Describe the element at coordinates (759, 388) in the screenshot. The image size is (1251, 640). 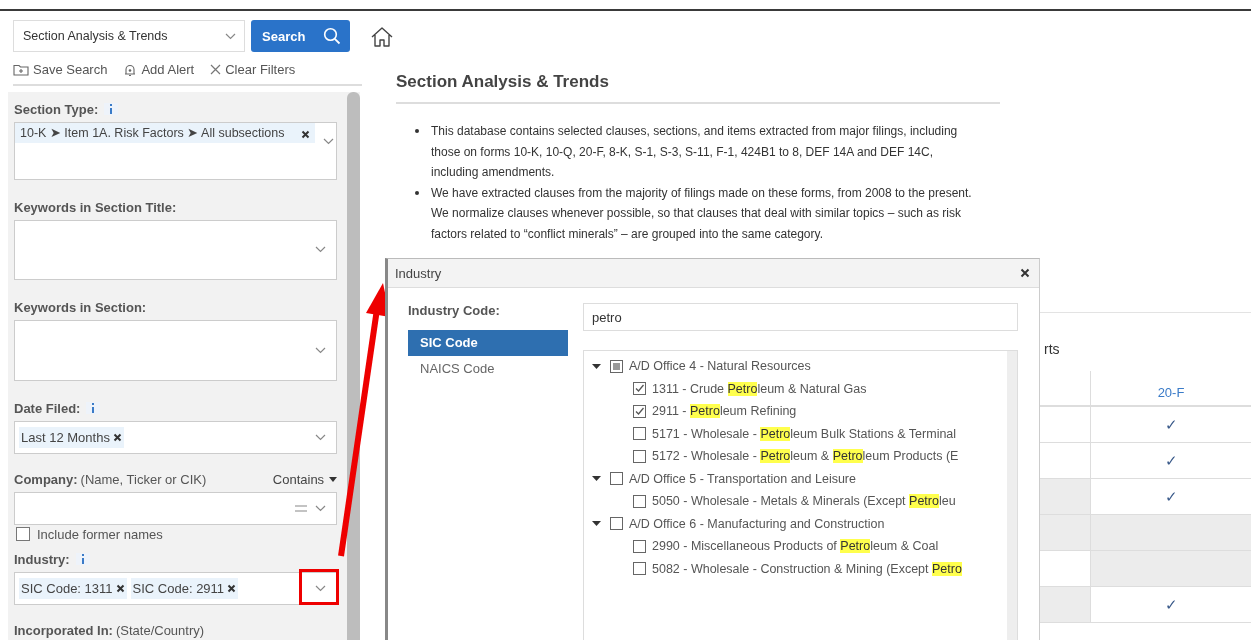
I see `tree-item-label: 1311 - Crude Petroleum & Natural Gas` at that location.